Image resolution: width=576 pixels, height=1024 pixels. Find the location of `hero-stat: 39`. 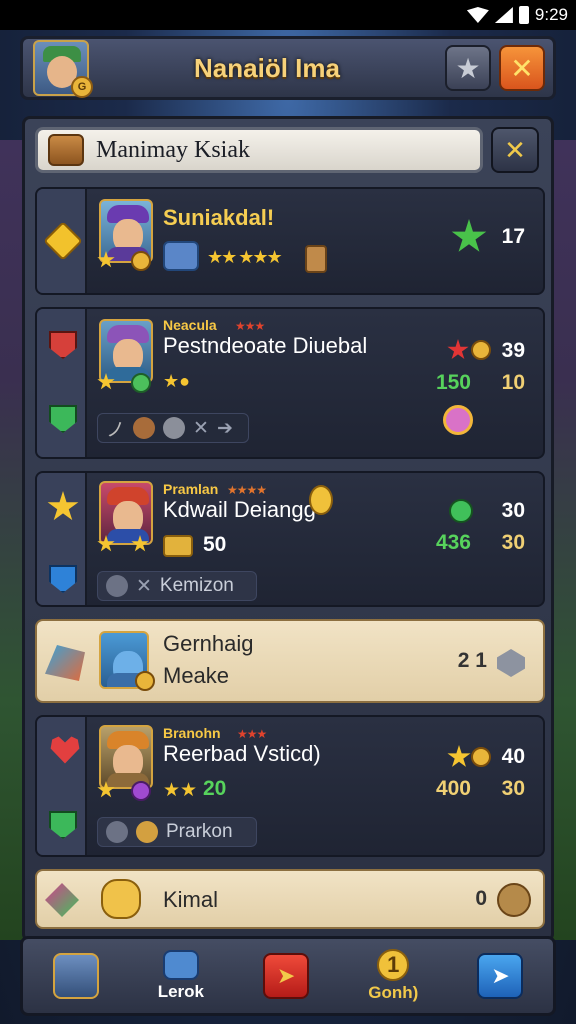

hero-stat: 39 is located at coordinates (513, 350).